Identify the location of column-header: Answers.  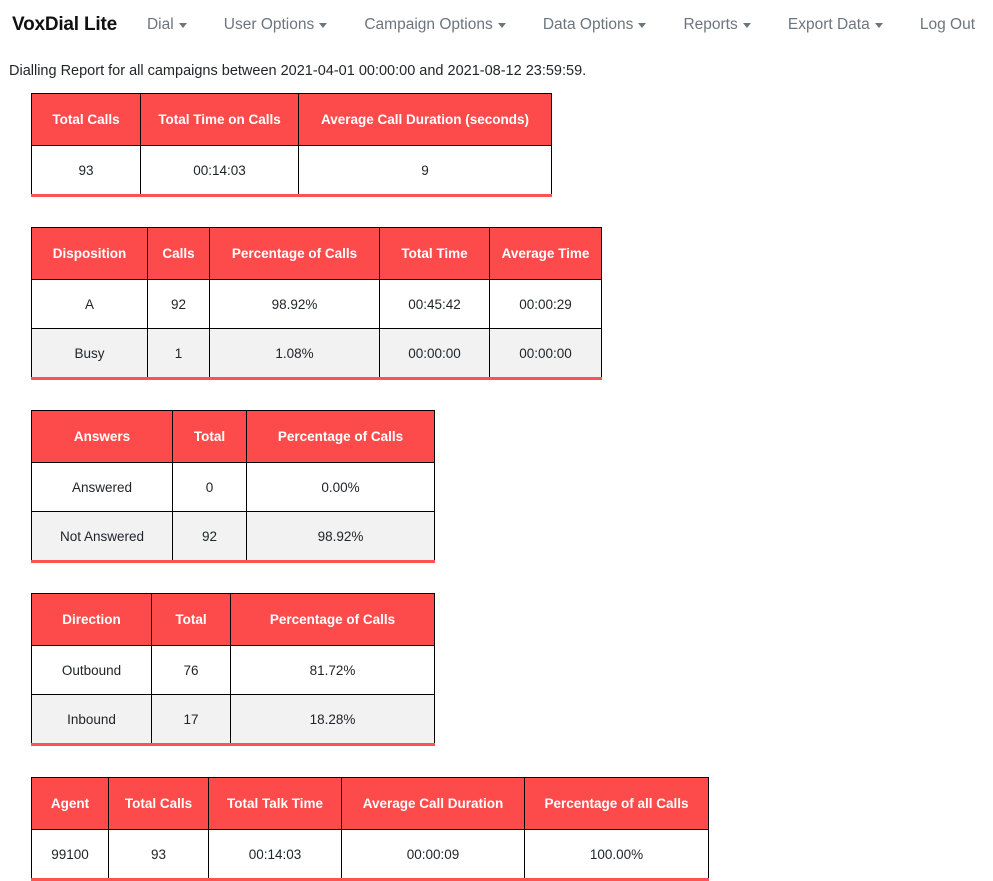
(102, 436).